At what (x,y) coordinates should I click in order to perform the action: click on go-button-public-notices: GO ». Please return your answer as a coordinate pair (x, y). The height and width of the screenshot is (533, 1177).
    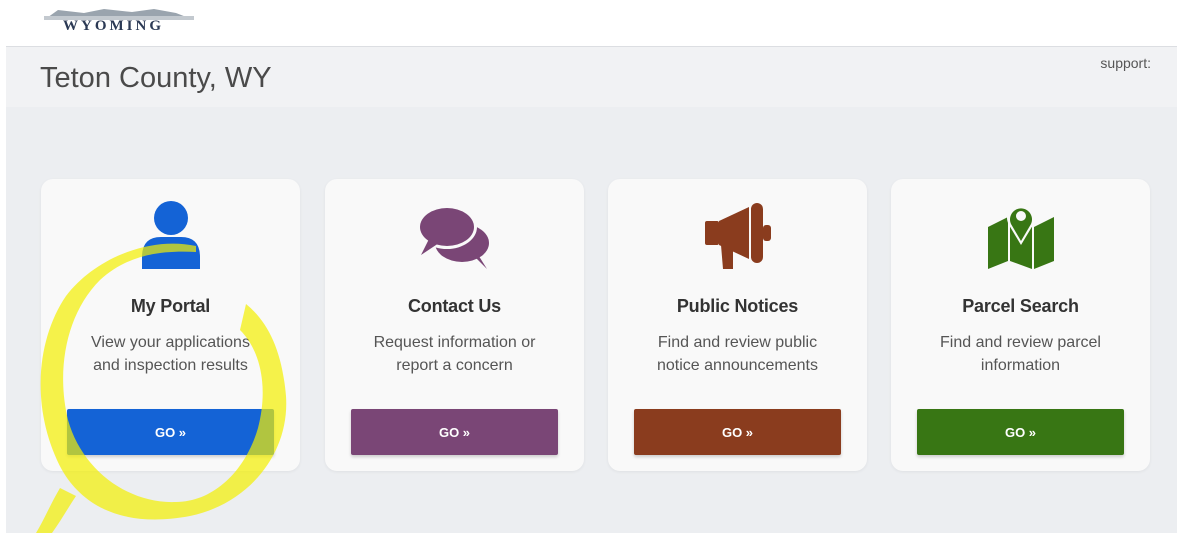
    Looking at the image, I should click on (737, 432).